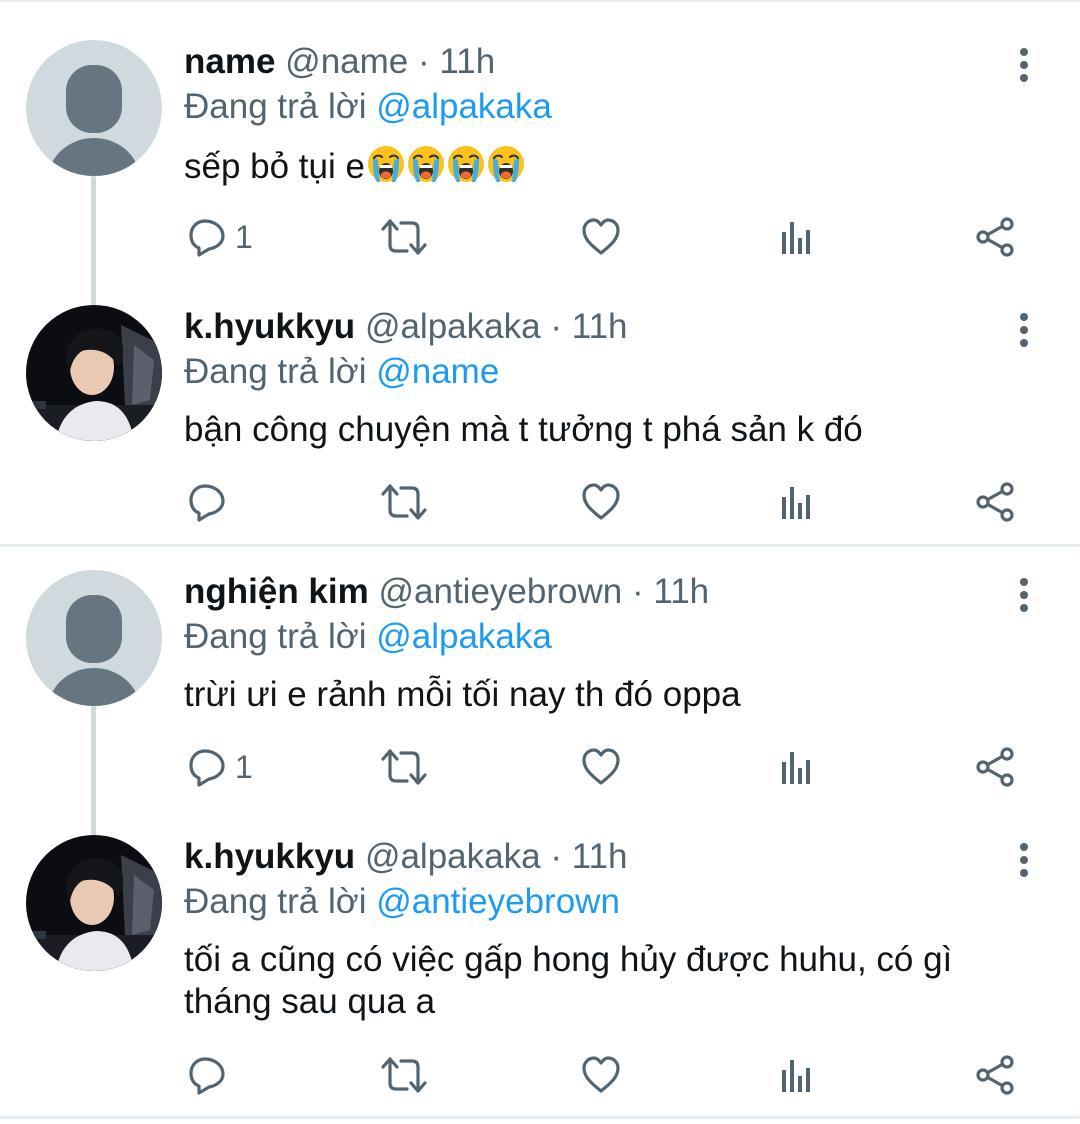 This screenshot has height=1124, width=1080. What do you see at coordinates (310, 1001) in the screenshot?
I see `tweet-text-line: tháng sau qua a` at bounding box center [310, 1001].